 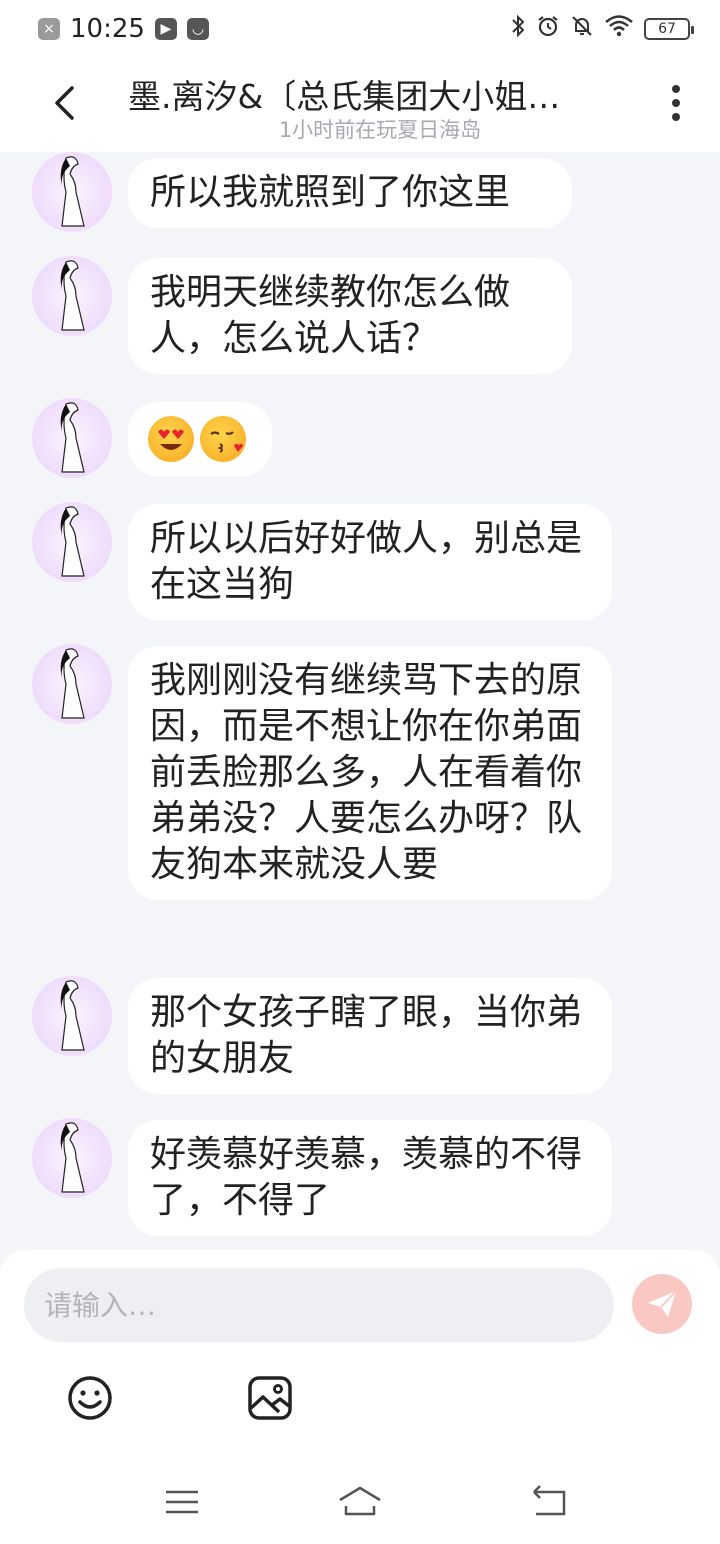 I want to click on message-bubble: 好羡慕好羡慕，羡慕的不得了，不得了, so click(x=370, y=1178).